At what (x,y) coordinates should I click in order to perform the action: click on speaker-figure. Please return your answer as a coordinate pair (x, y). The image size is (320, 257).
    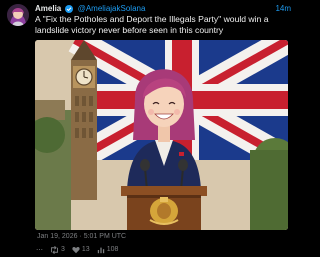
    Looking at the image, I should click on (164, 129).